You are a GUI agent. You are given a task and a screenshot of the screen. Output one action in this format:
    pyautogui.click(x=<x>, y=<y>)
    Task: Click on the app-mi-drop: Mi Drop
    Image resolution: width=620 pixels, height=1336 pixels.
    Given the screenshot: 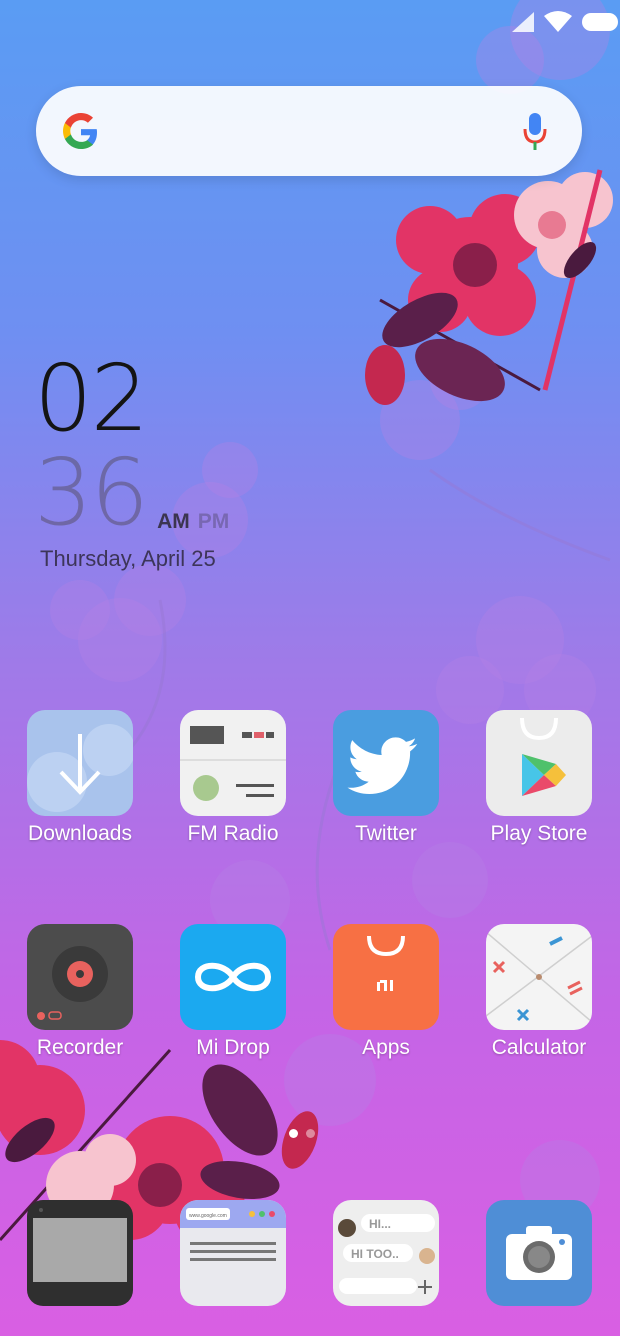 What is the action you would take?
    pyautogui.click(x=233, y=992)
    